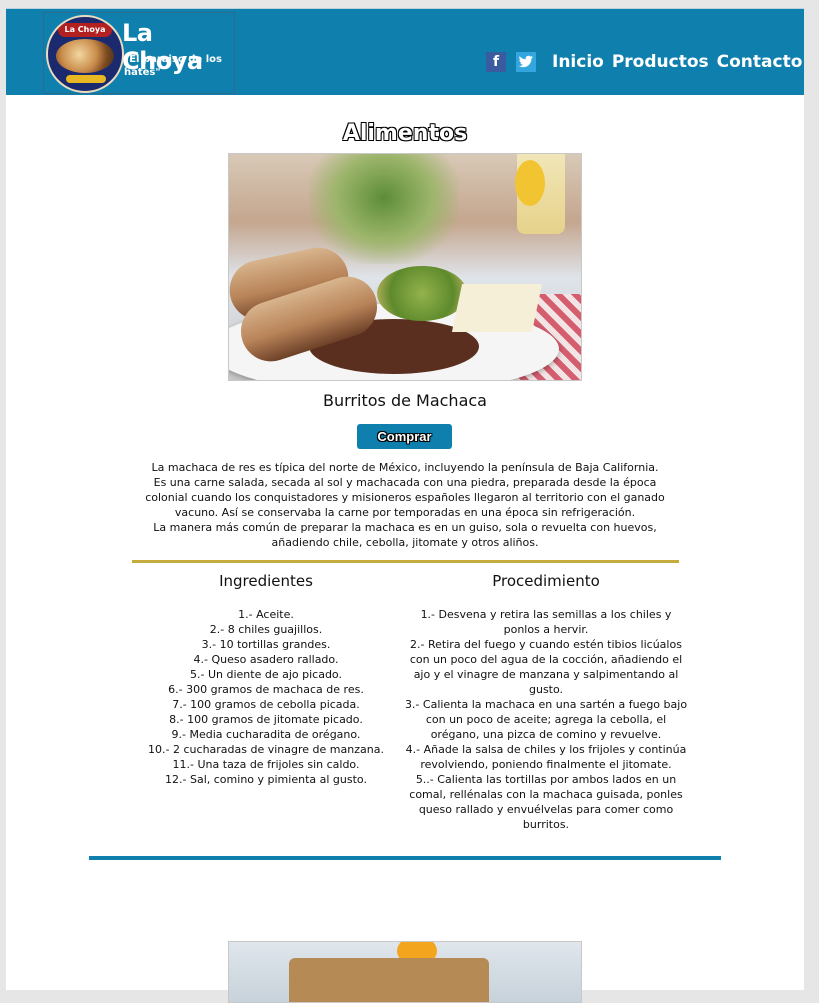  What do you see at coordinates (266, 689) in the screenshot?
I see `list-item: 6.- 300 gramos de machaca de res.` at bounding box center [266, 689].